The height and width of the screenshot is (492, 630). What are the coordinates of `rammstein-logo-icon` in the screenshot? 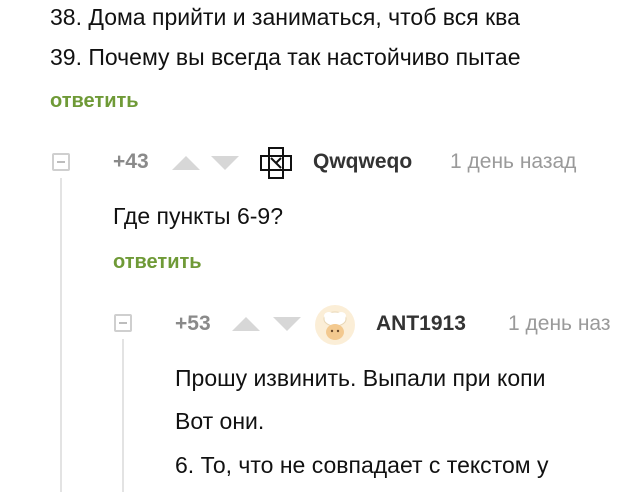 It's located at (276, 163).